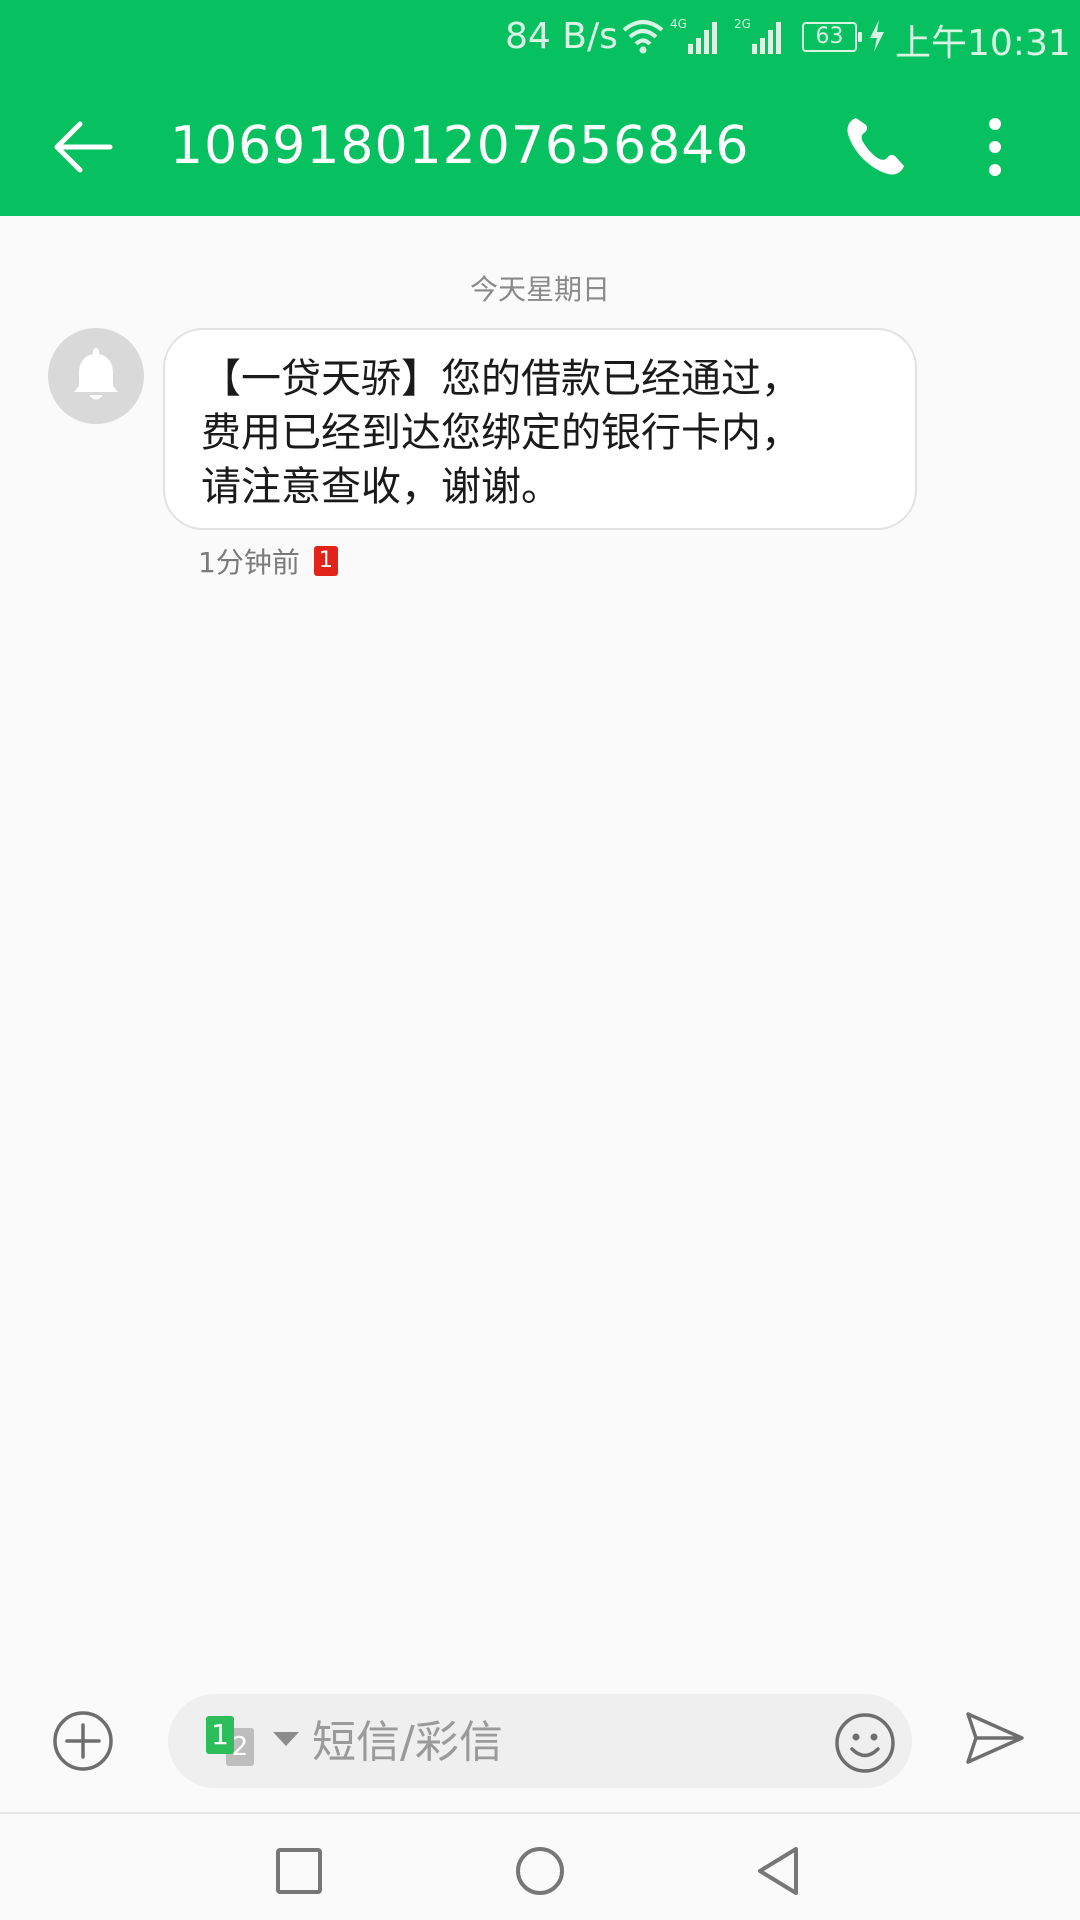 The width and height of the screenshot is (1080, 1920). I want to click on navigation-bar, so click(540, 1866).